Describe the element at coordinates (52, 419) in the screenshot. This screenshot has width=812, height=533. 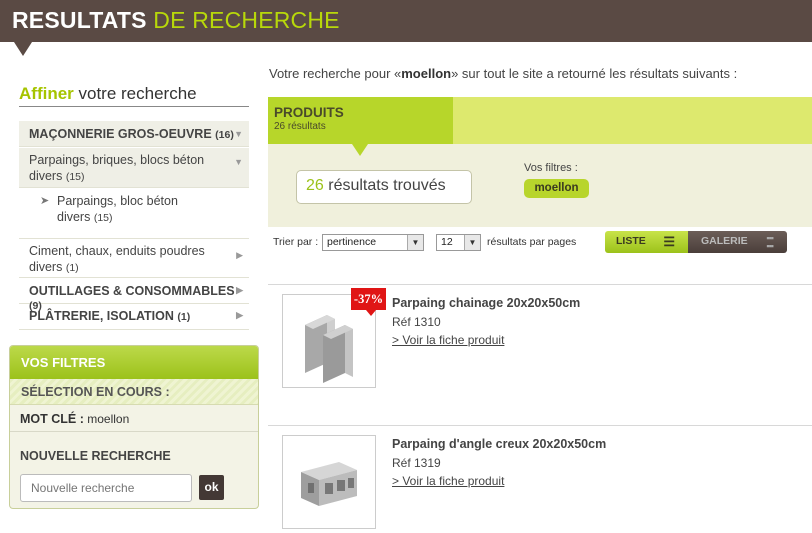
I see `keyword-label: MOT CLÉ :` at that location.